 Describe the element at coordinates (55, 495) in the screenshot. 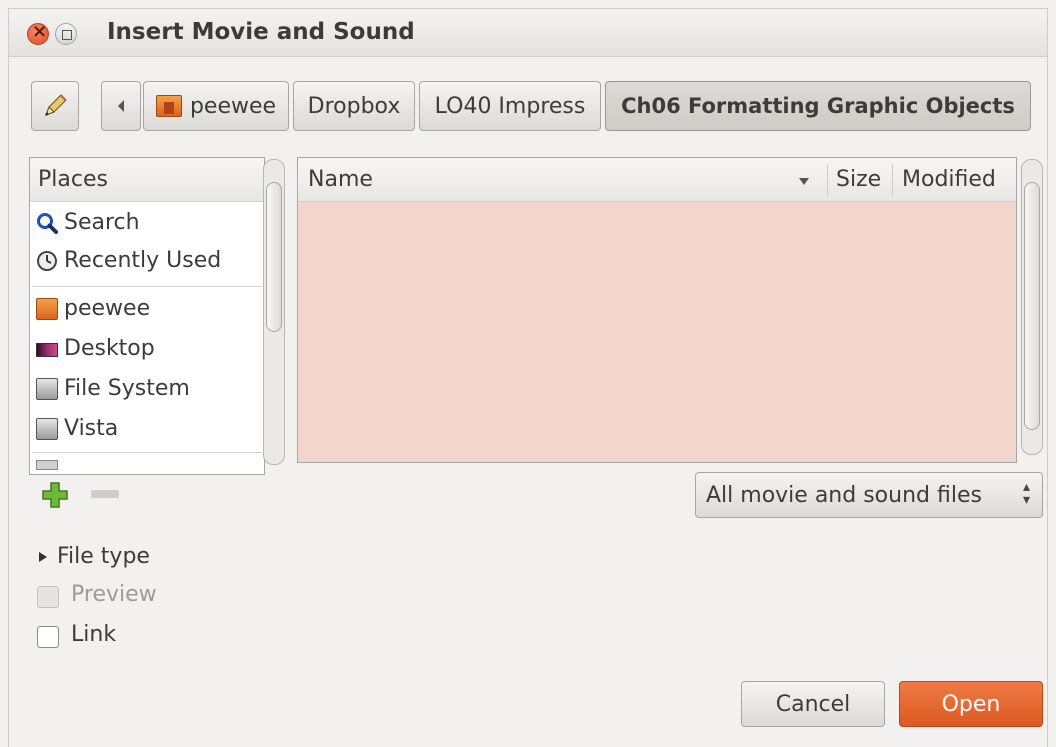

I see `plus-icon` at that location.